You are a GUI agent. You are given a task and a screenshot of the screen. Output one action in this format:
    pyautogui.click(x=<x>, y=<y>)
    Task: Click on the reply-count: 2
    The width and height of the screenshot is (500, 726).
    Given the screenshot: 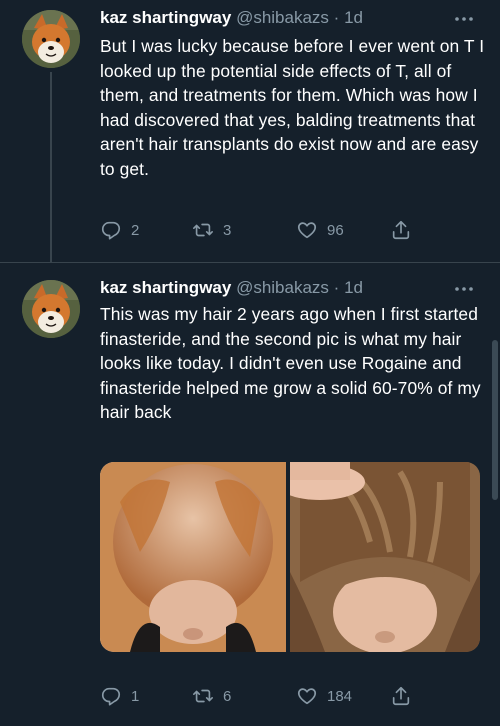 What is the action you would take?
    pyautogui.click(x=135, y=230)
    